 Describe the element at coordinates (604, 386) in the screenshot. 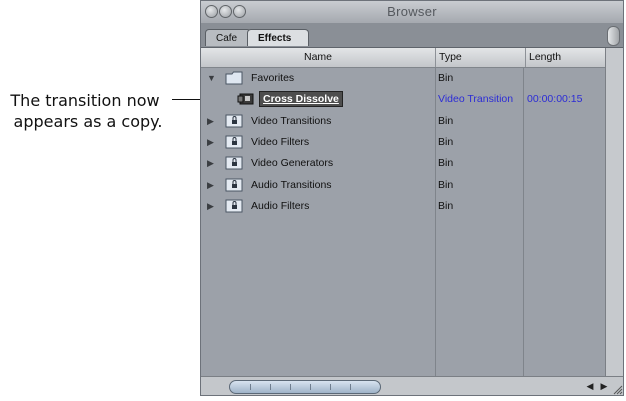

I see `scroll-right-arrow-icon: ▶` at that location.